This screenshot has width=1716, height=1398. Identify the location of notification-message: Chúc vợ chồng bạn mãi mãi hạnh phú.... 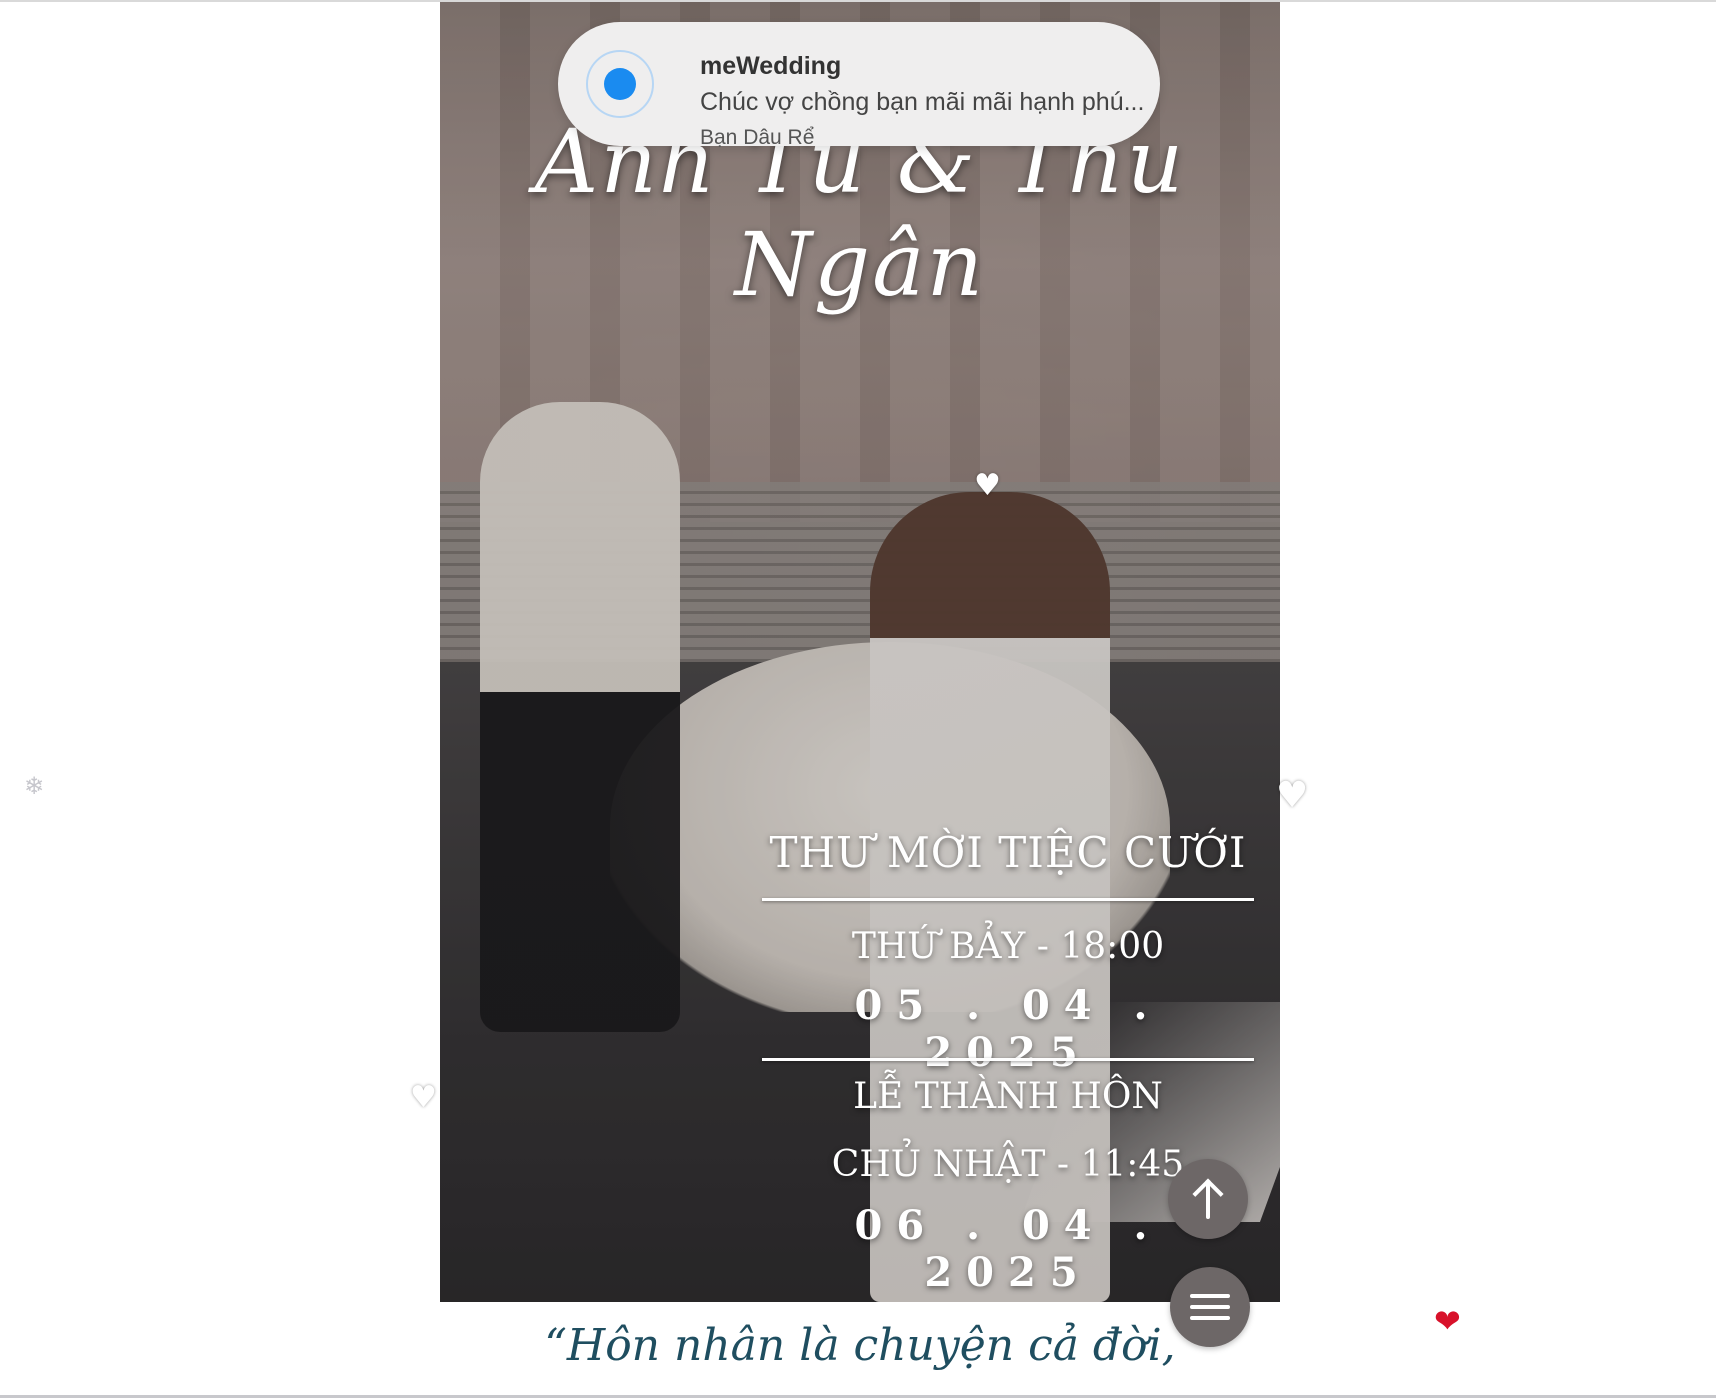
(922, 102).